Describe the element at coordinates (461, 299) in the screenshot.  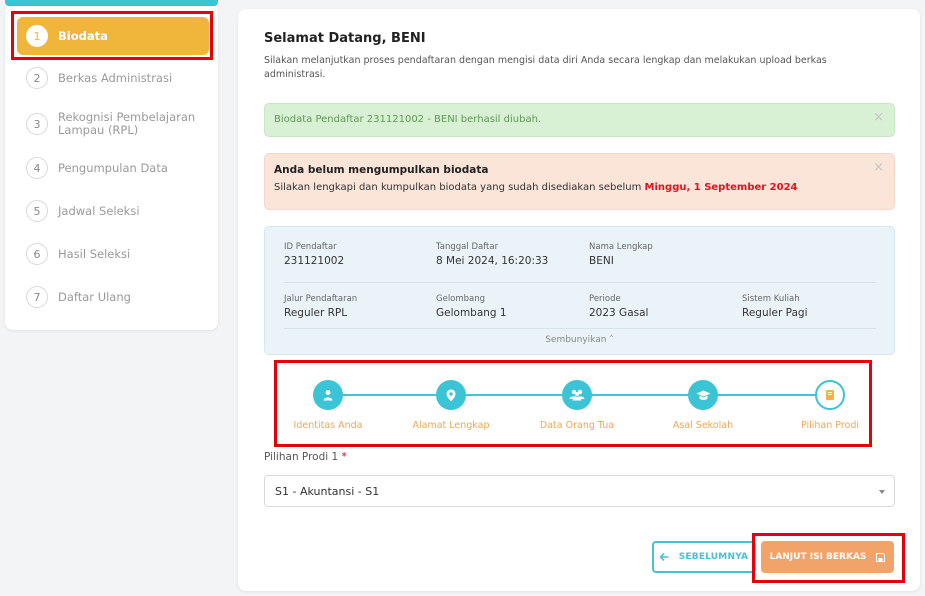
I see `info-label: Gelombang` at that location.